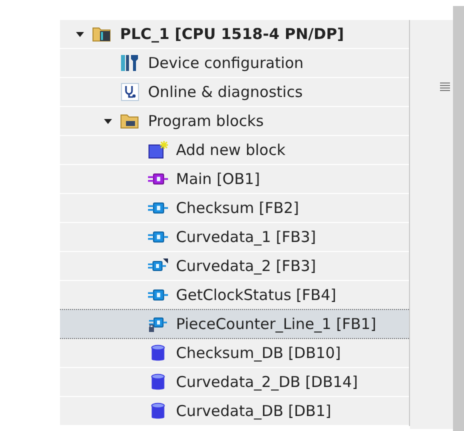  What do you see at coordinates (234, 266) in the screenshot?
I see `tree-item: Curvedata_2 [FB3]` at bounding box center [234, 266].